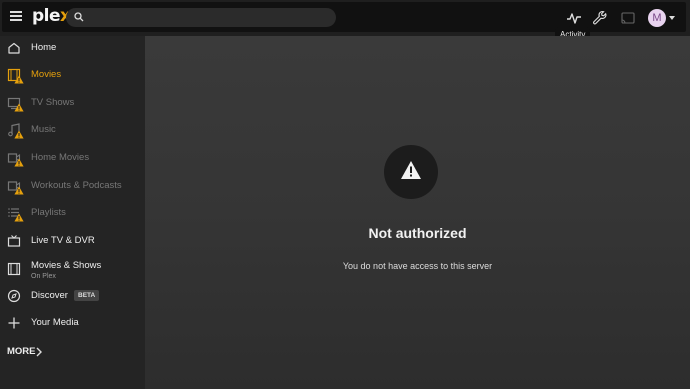 The height and width of the screenshot is (389, 690). What do you see at coordinates (63, 240) in the screenshot?
I see `sidebar-item-label: Live TV & DVR` at bounding box center [63, 240].